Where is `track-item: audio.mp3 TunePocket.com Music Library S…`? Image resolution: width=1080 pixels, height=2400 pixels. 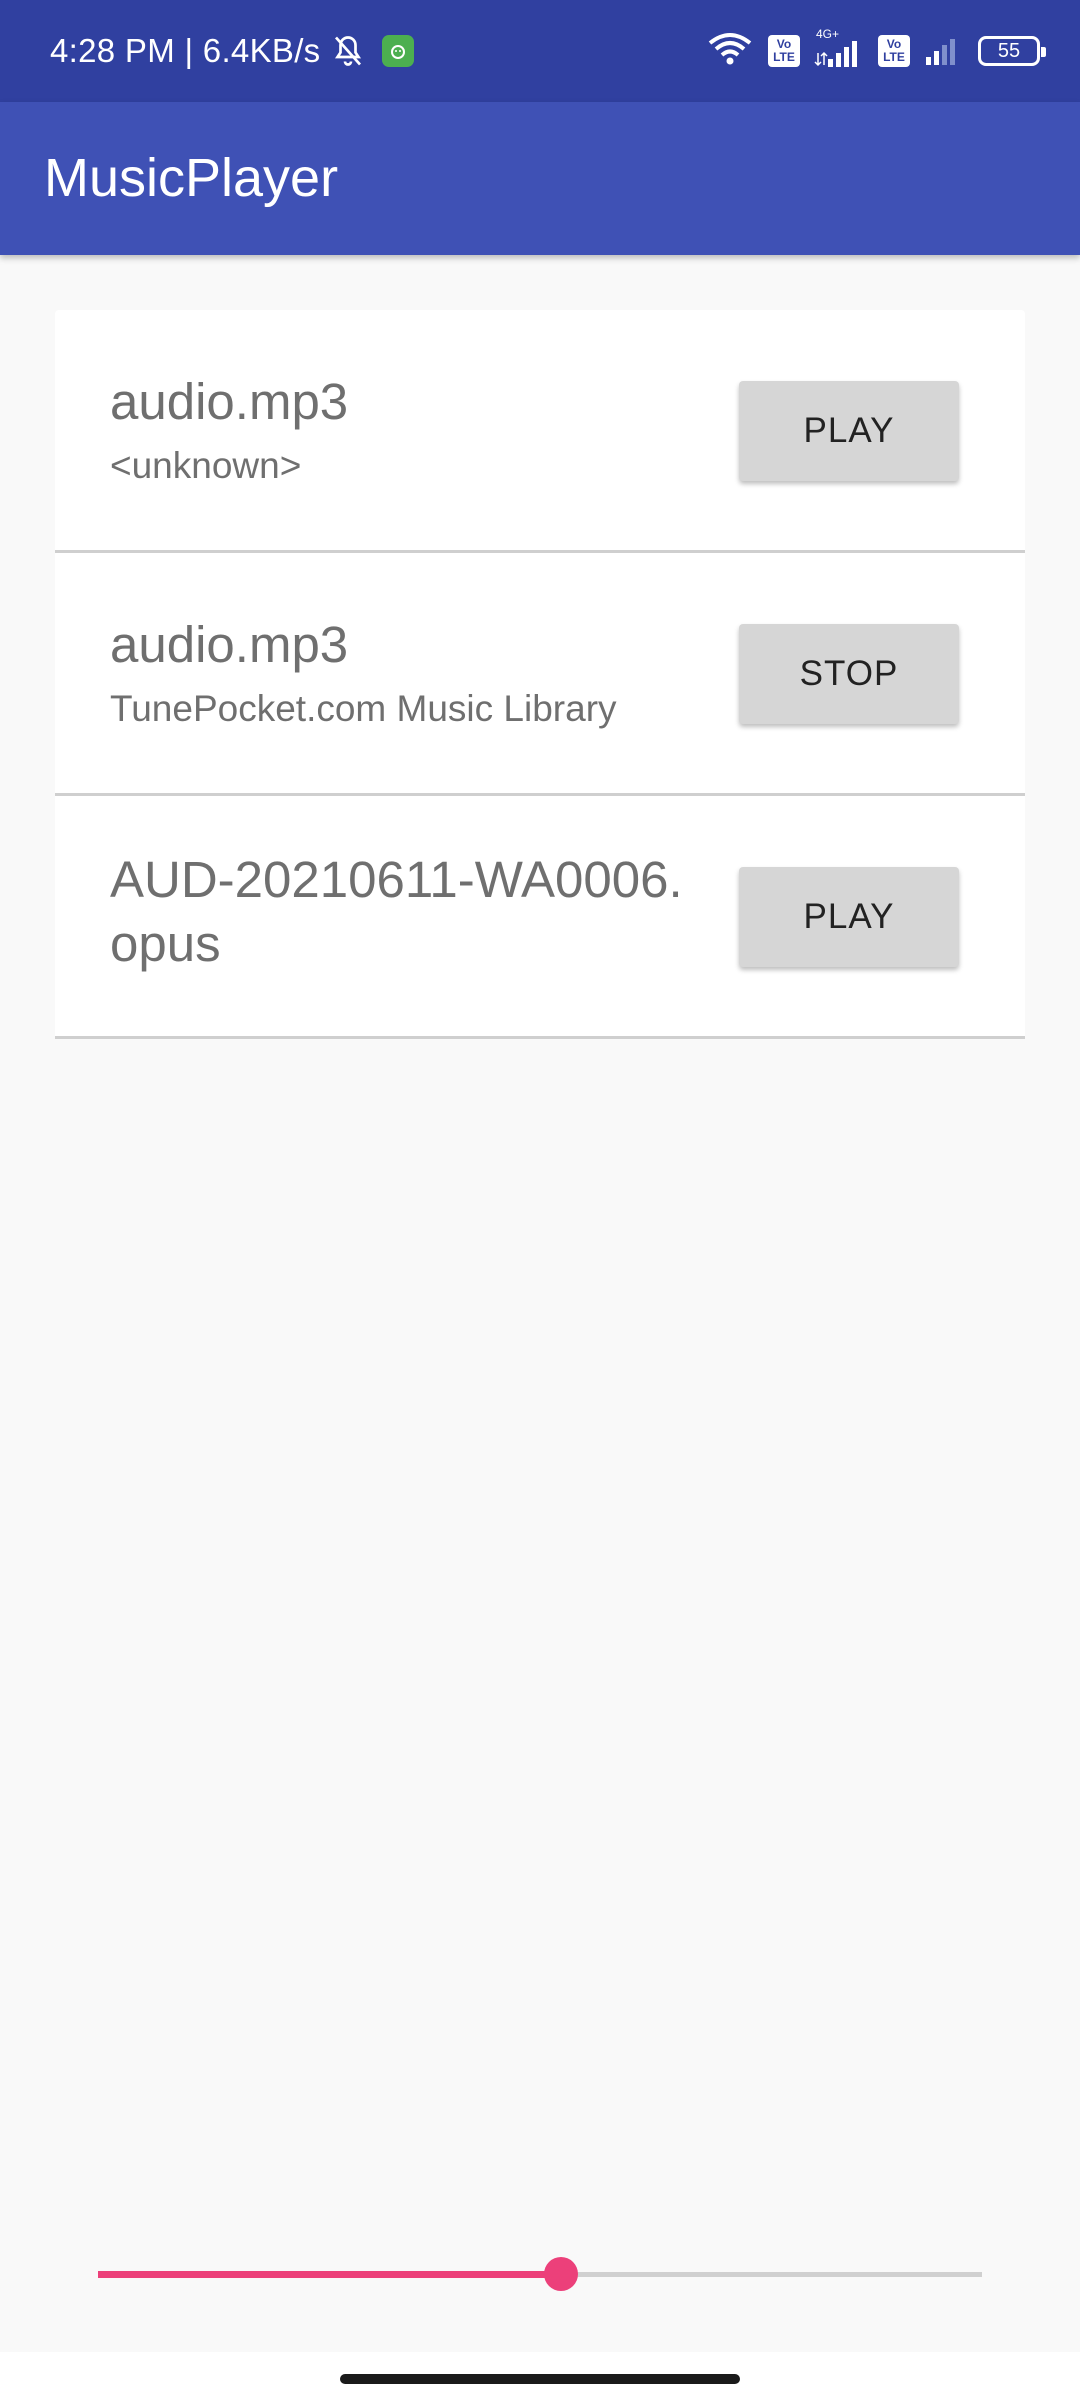 track-item: audio.mp3 TunePocket.com Music Library S… is located at coordinates (540, 674).